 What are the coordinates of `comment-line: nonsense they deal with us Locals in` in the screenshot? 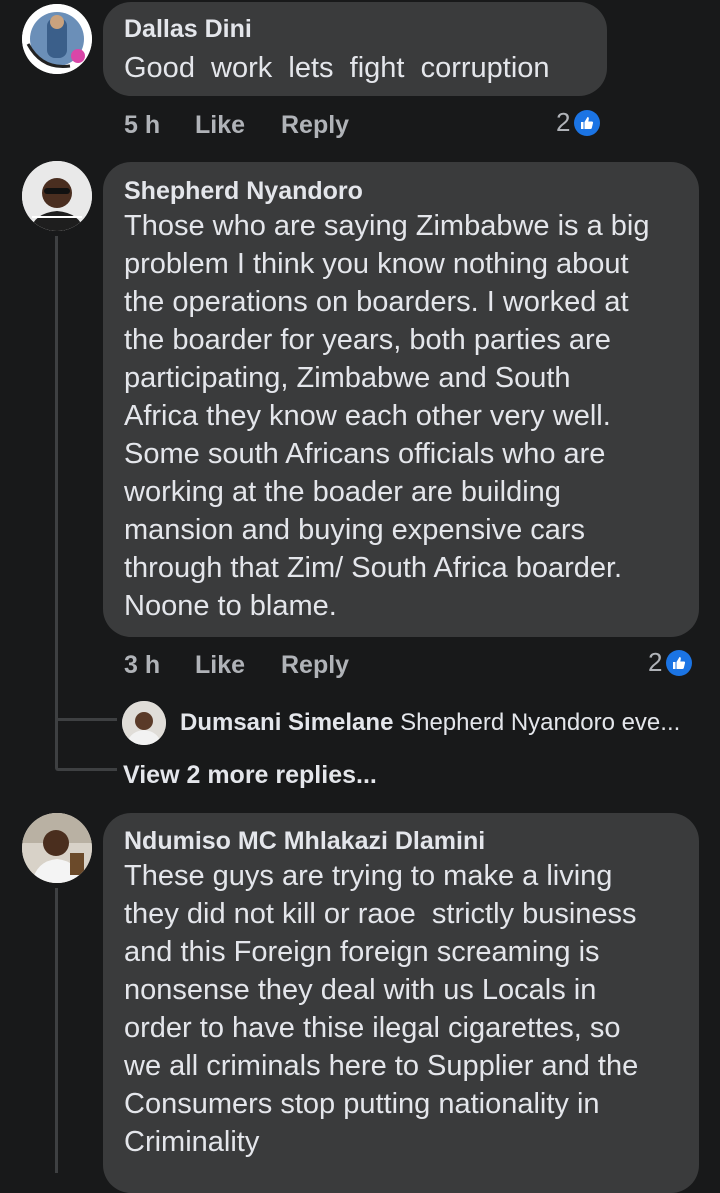 It's located at (360, 990).